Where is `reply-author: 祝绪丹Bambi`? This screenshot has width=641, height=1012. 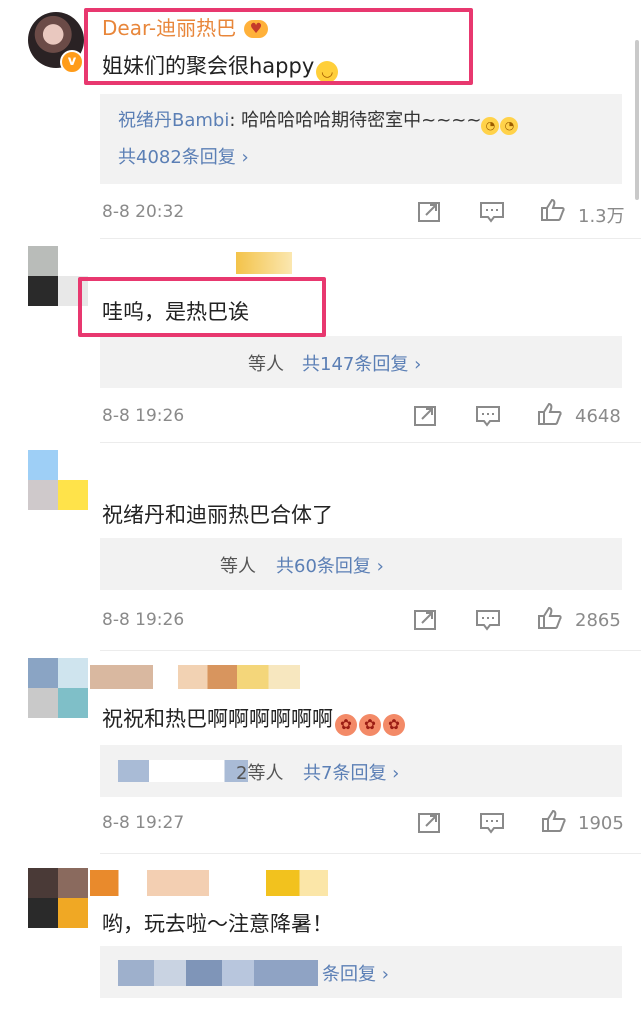 reply-author: 祝绪丹Bambi is located at coordinates (173, 120).